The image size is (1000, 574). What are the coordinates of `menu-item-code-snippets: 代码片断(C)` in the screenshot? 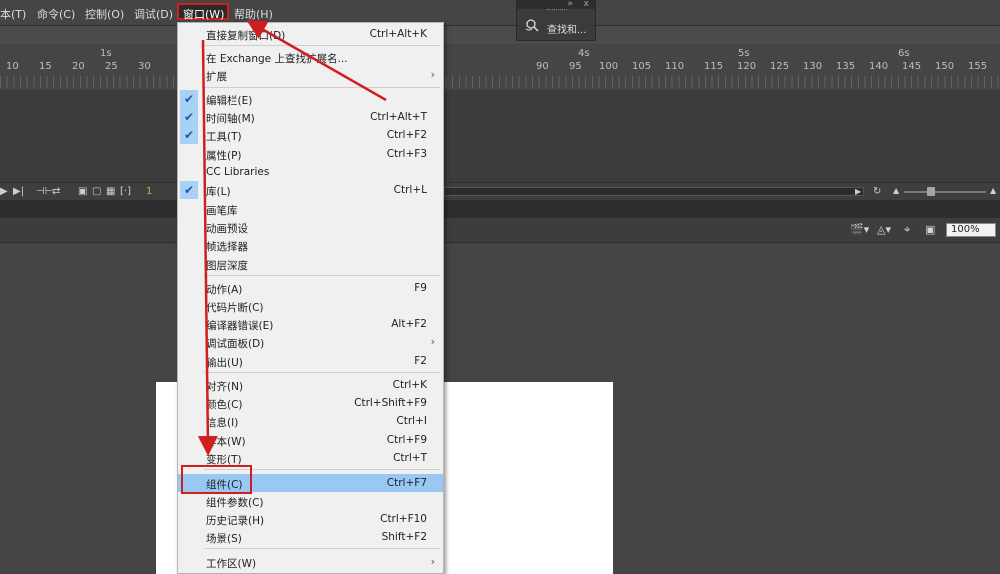 It's located at (310, 306).